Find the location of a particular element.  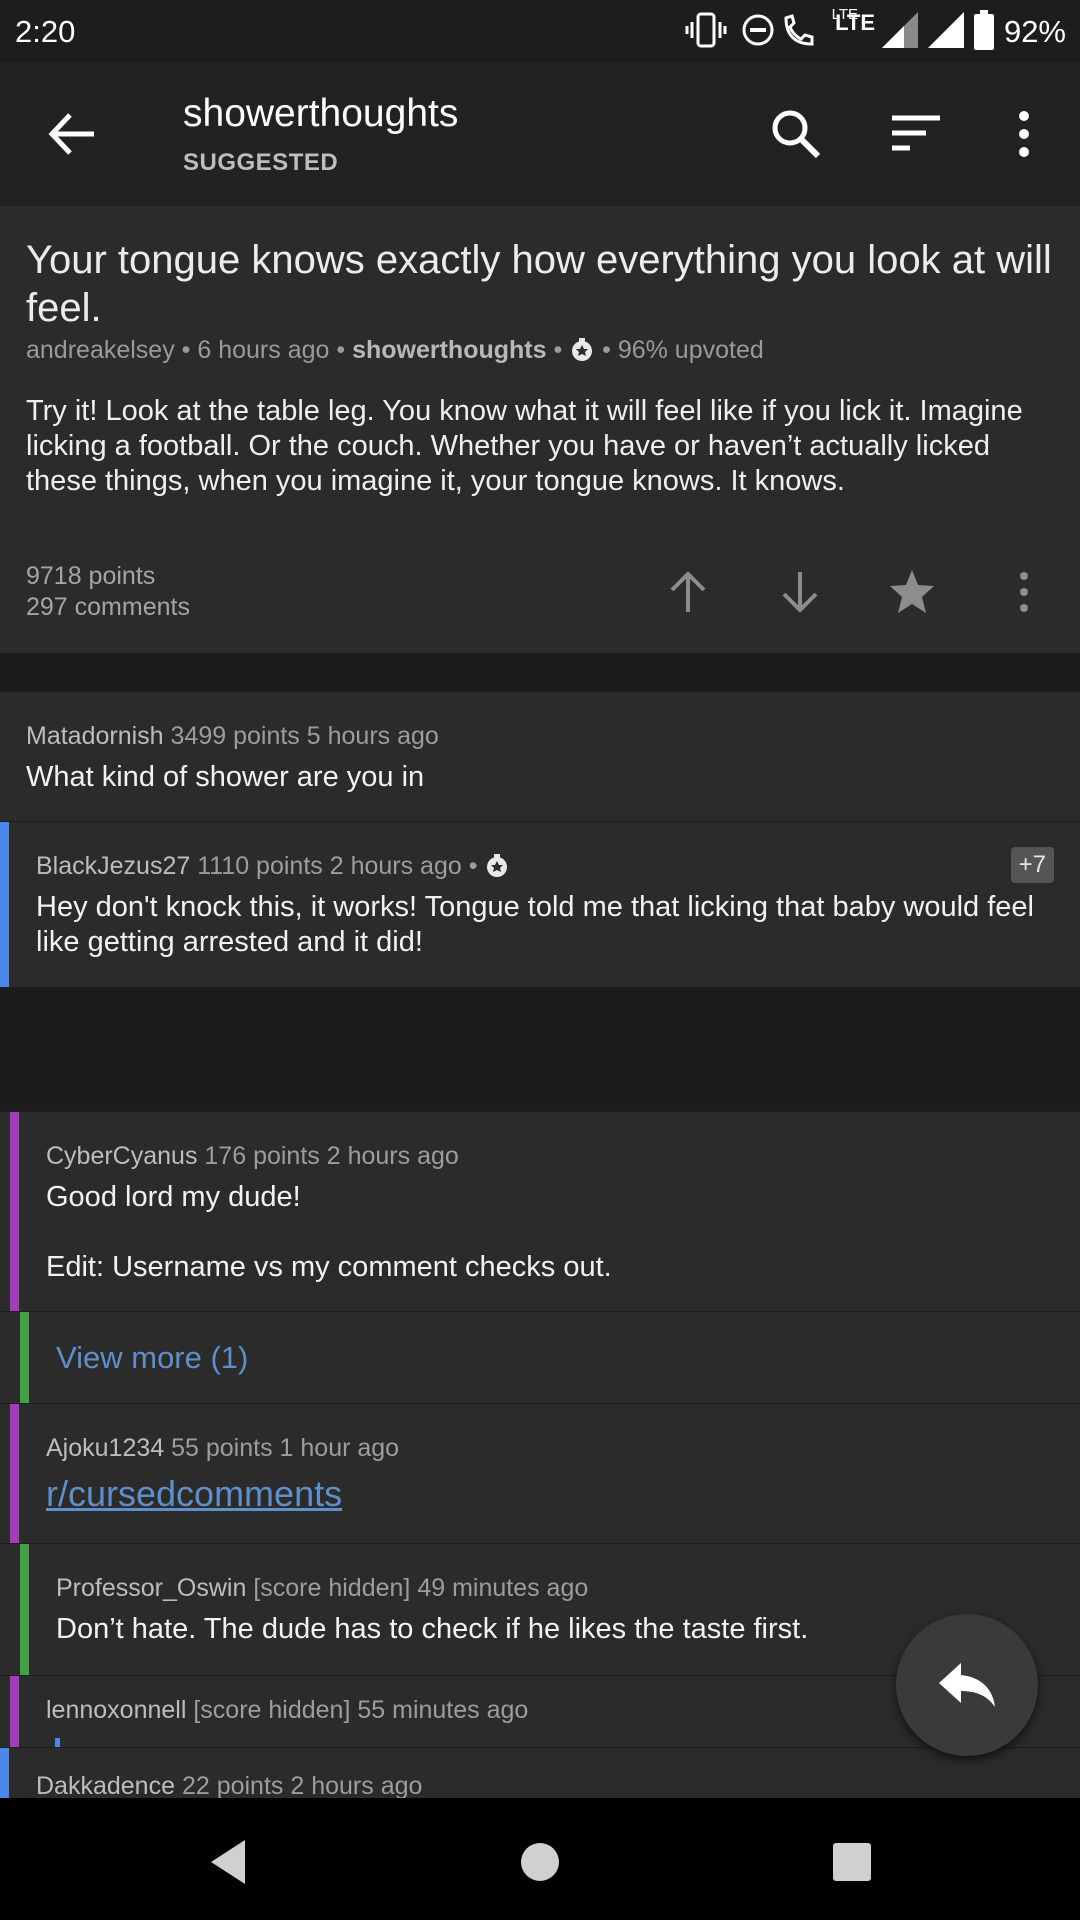

battery-icon is located at coordinates (984, 30).